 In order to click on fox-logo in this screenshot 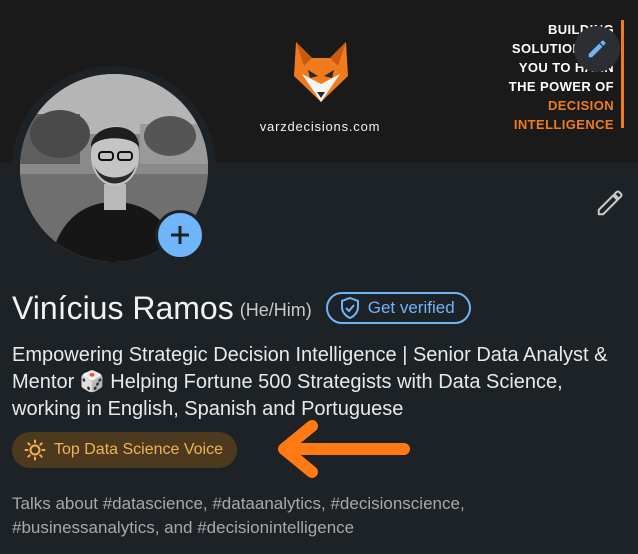, I will do `click(321, 72)`.